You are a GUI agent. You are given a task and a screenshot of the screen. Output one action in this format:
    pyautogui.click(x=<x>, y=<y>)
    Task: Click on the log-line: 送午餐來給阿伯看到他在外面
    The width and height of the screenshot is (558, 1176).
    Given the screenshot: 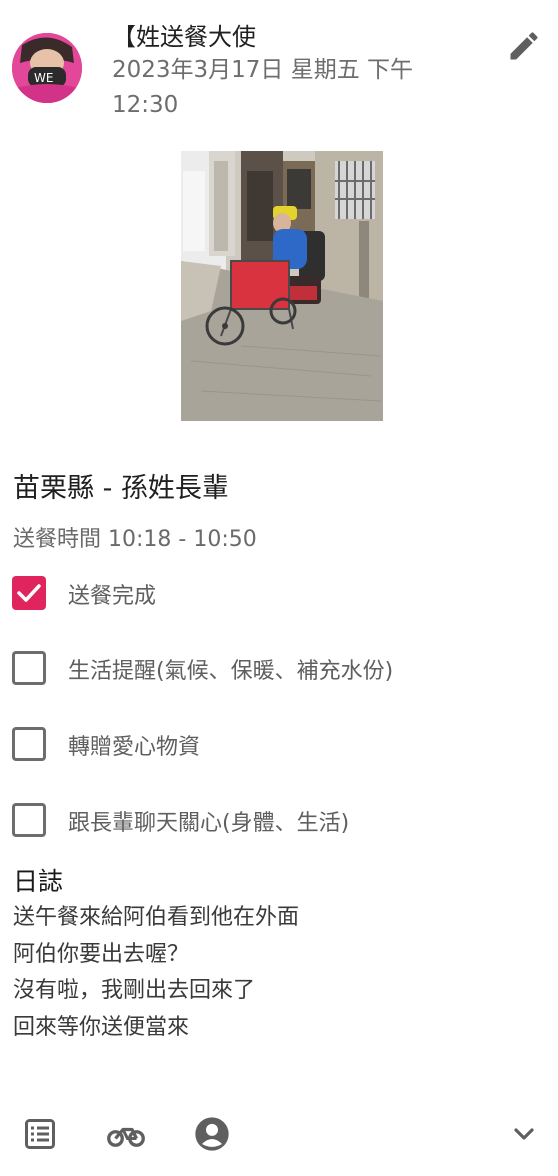 What is the action you would take?
    pyautogui.click(x=156, y=917)
    